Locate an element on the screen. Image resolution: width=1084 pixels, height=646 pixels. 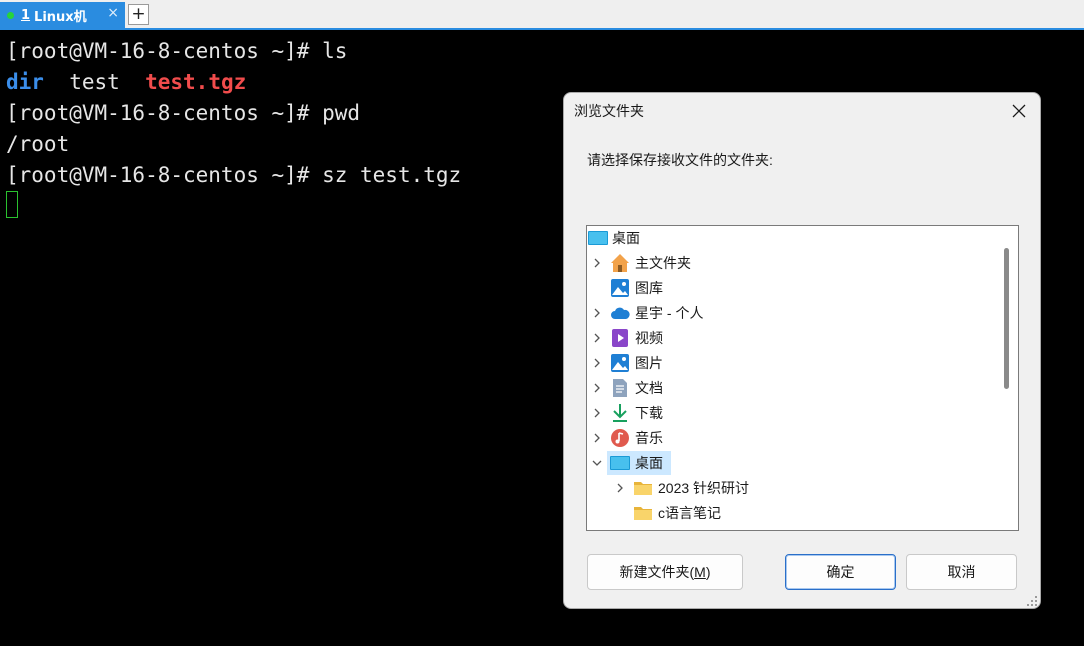
ls-entry-file: test is located at coordinates (94, 82).